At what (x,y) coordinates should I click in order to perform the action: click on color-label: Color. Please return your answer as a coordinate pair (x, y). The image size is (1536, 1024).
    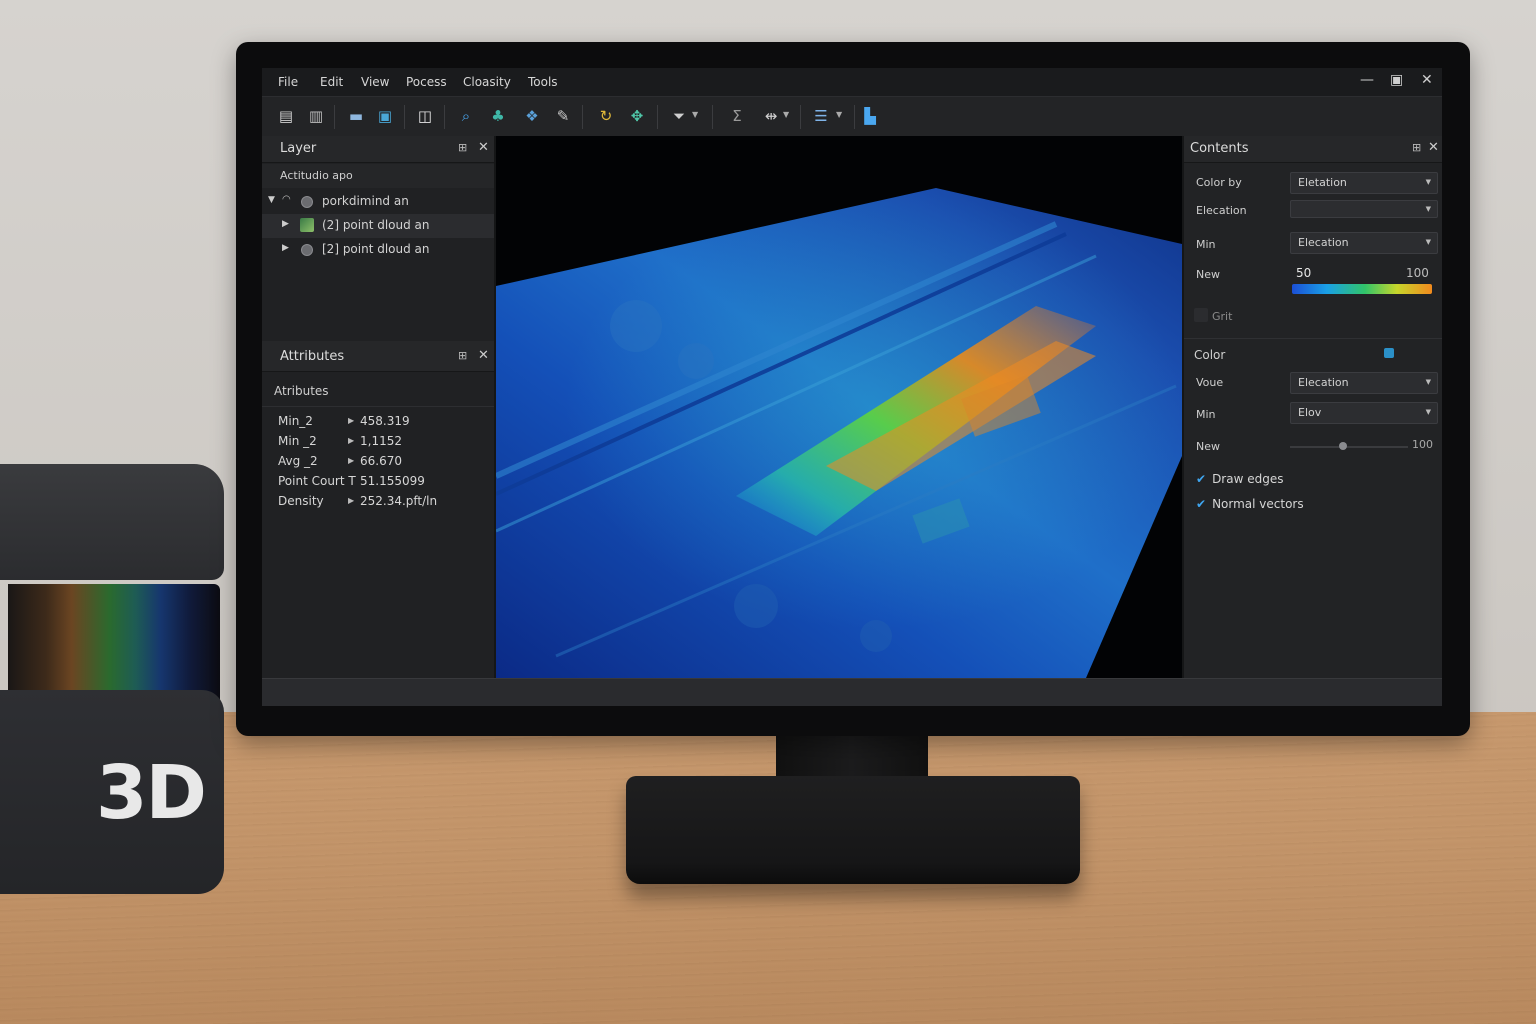
    Looking at the image, I should click on (1210, 355).